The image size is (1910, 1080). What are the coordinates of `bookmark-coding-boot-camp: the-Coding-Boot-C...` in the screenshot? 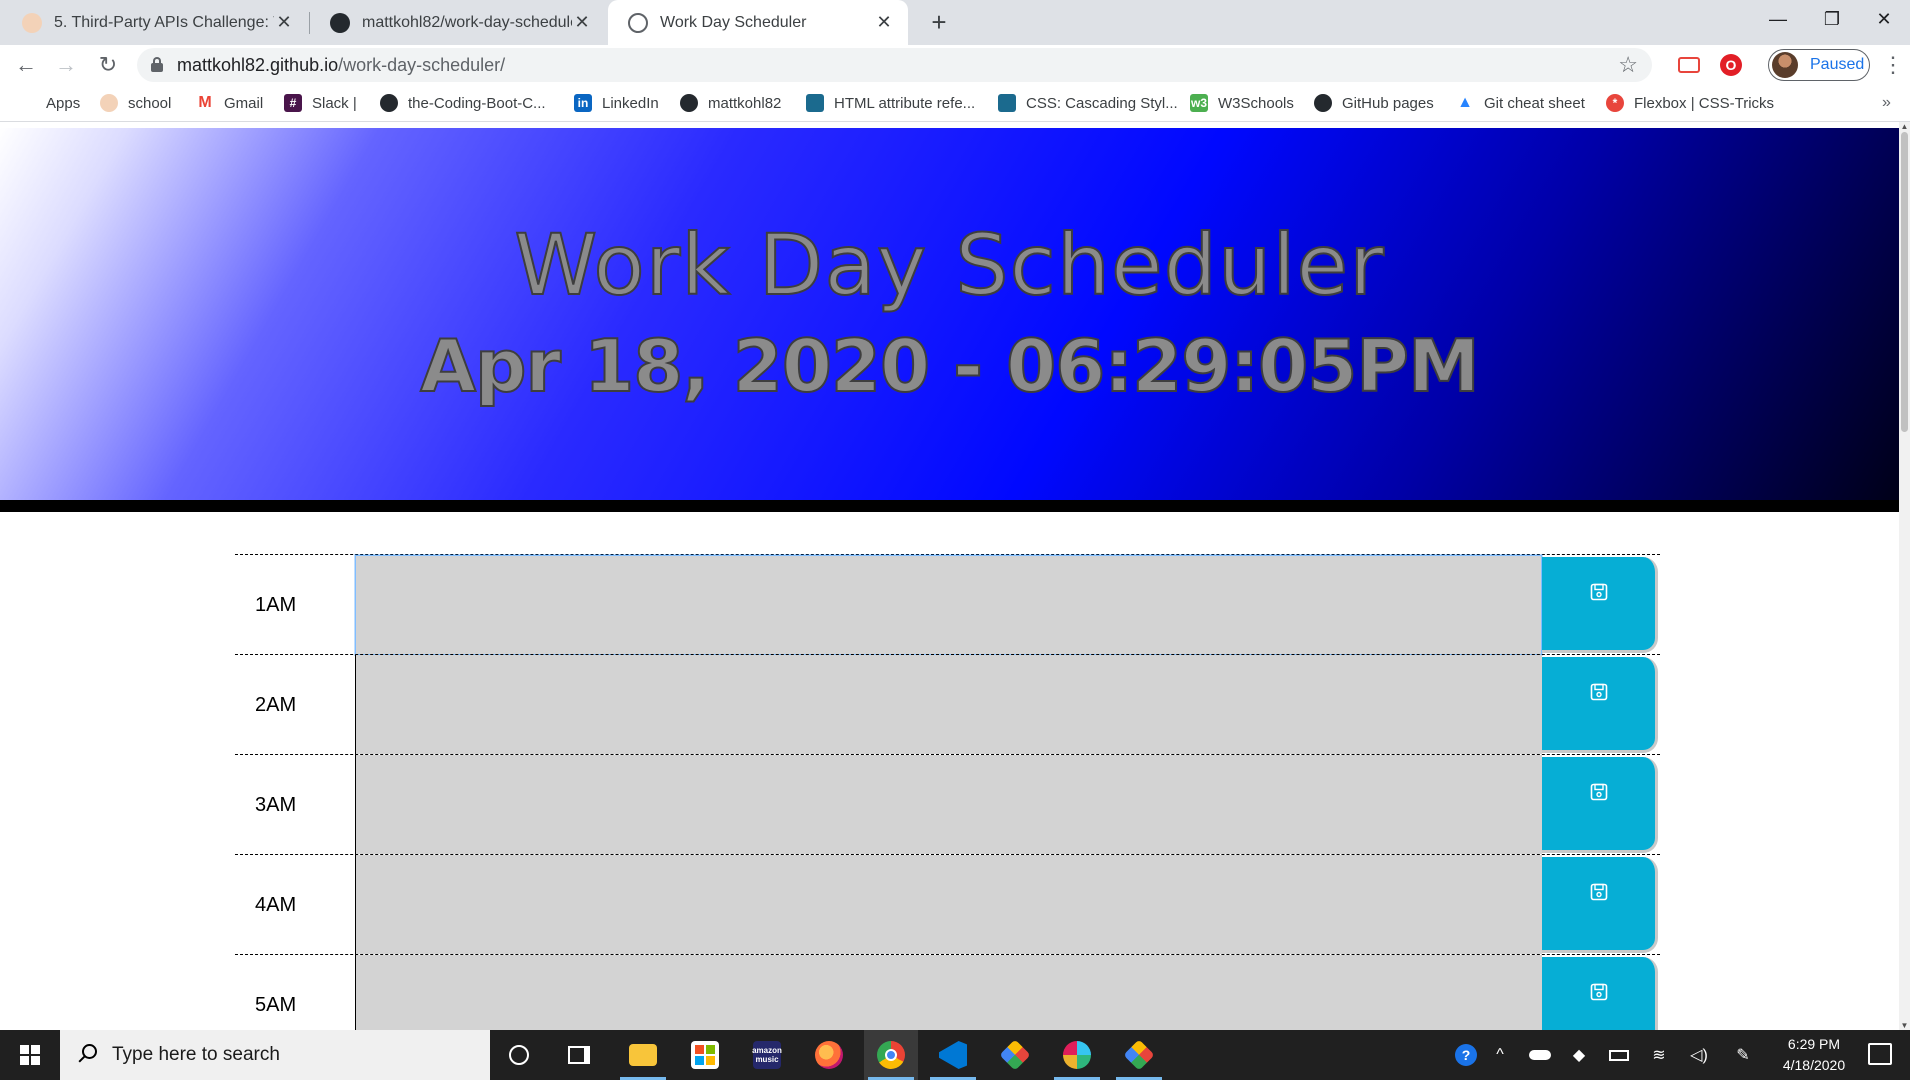 It's located at (463, 103).